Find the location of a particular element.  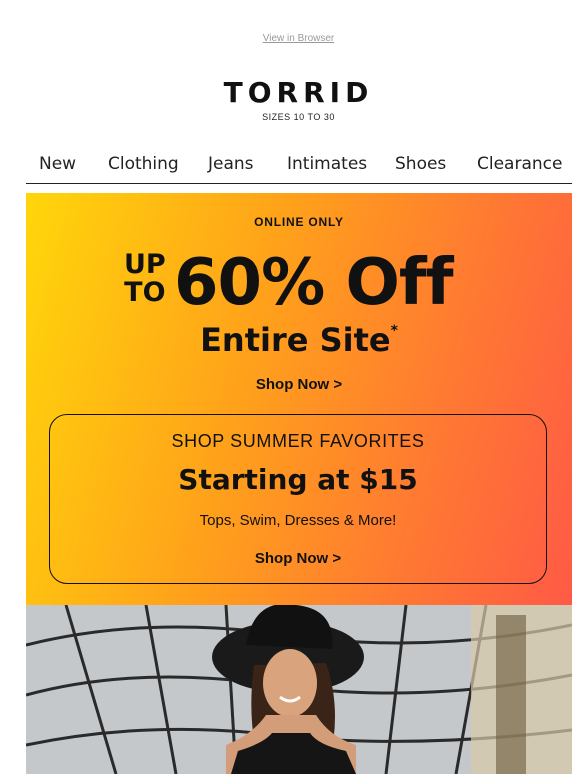

torrid-logo: TORRID is located at coordinates (290, 92).